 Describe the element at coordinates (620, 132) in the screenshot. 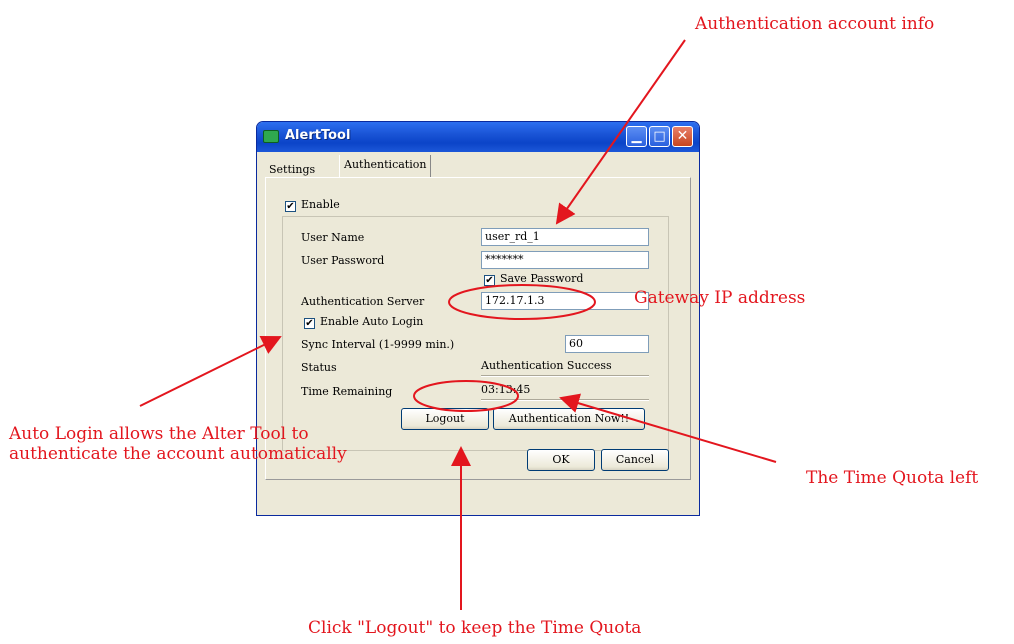

I see `arrow-account-info` at that location.